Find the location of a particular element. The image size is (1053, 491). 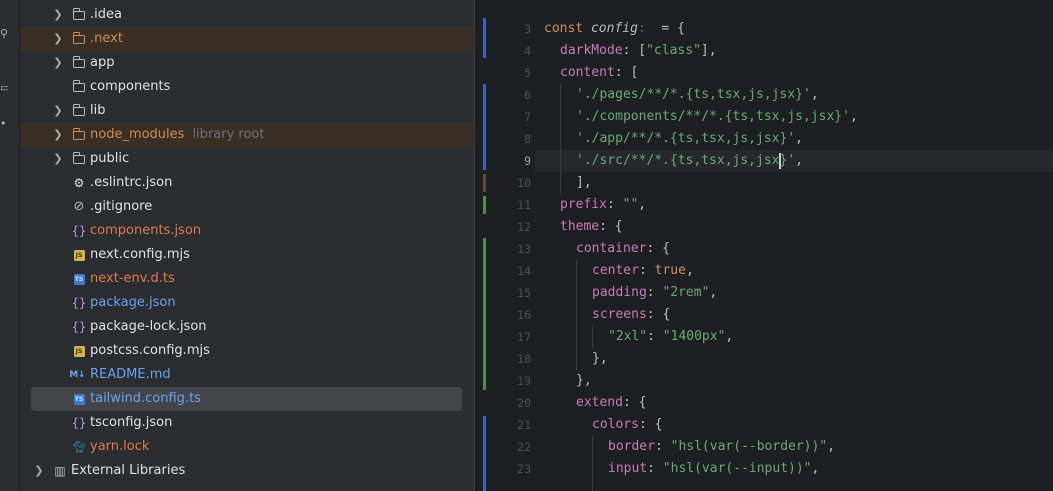

tree-item-label: tailwind.config.ts is located at coordinates (145, 398).